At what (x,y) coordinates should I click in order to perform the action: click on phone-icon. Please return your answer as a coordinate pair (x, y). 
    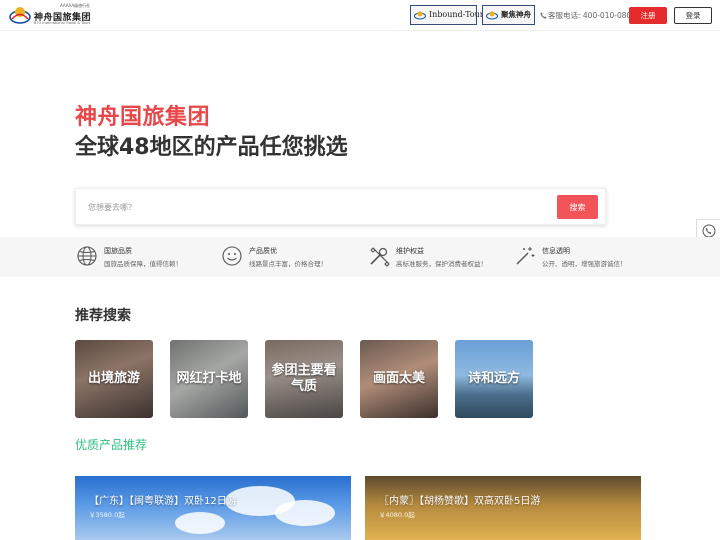
    Looking at the image, I should click on (543, 15).